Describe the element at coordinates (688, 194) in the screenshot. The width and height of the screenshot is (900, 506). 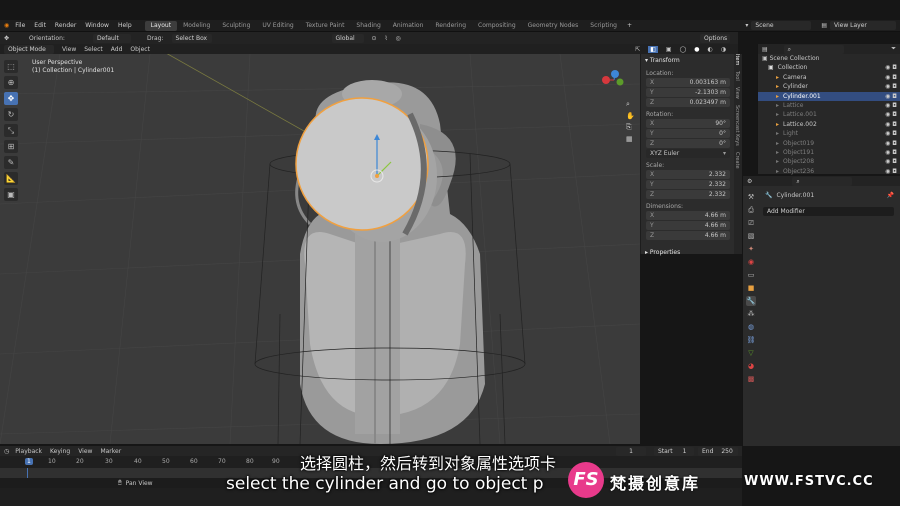
I see `scale-z-field: Z 2.332` at that location.